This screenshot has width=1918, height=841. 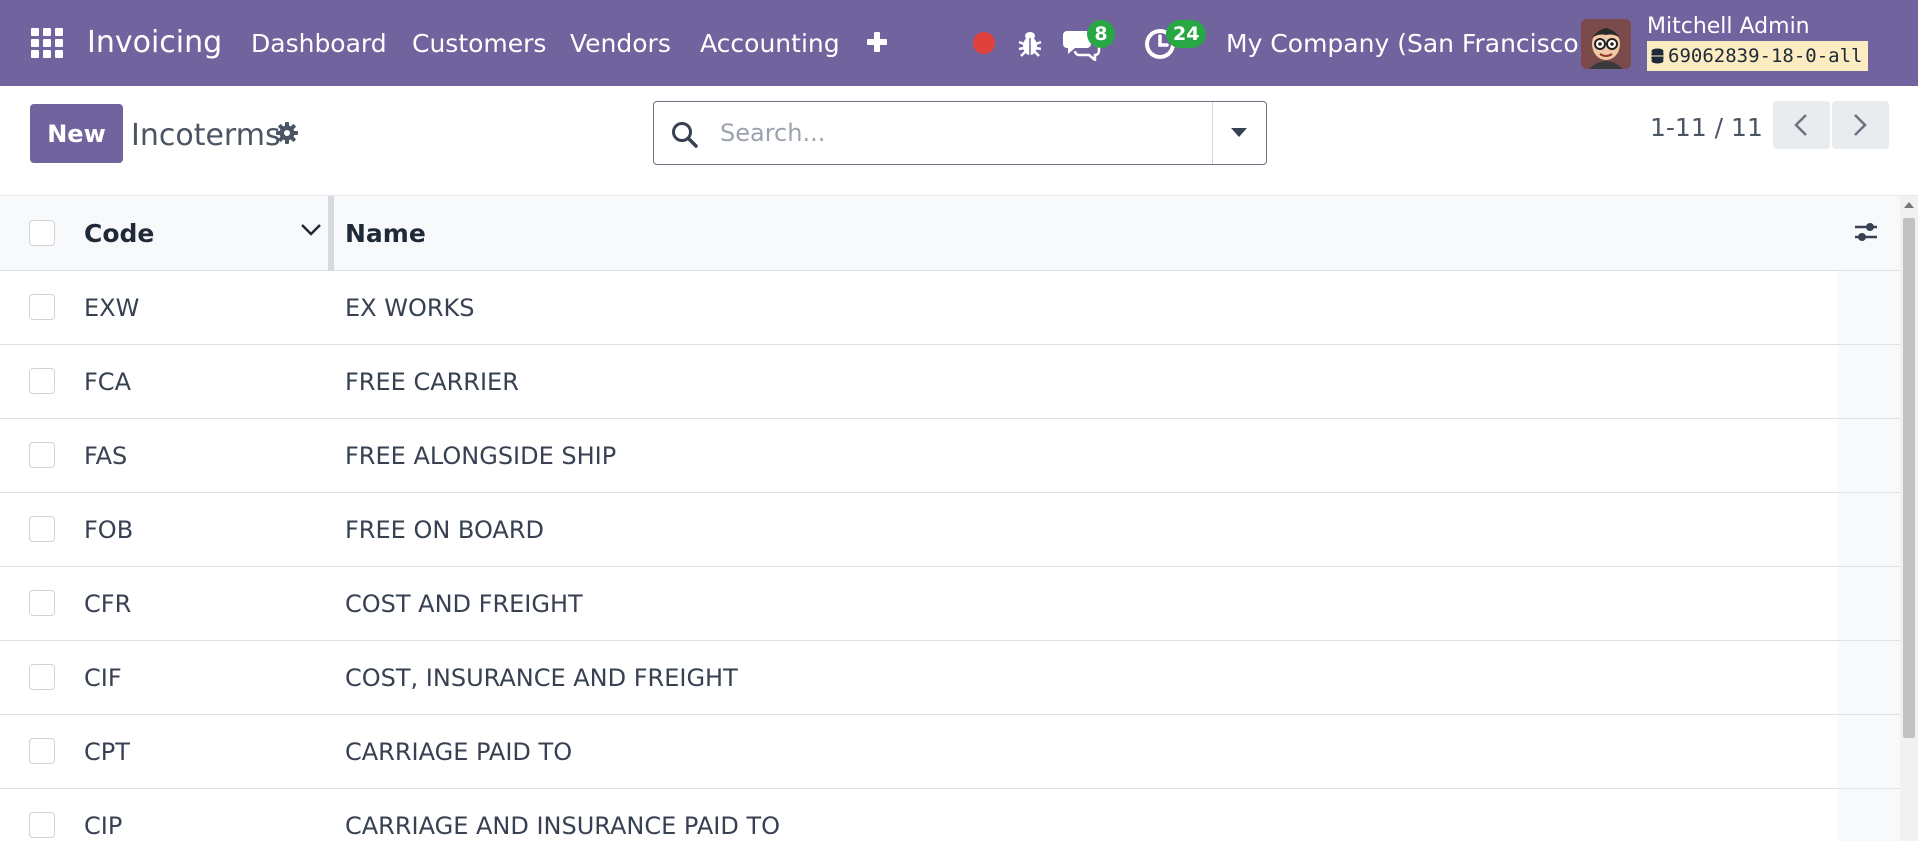 What do you see at coordinates (108, 604) in the screenshot?
I see `cell-code: CFR` at bounding box center [108, 604].